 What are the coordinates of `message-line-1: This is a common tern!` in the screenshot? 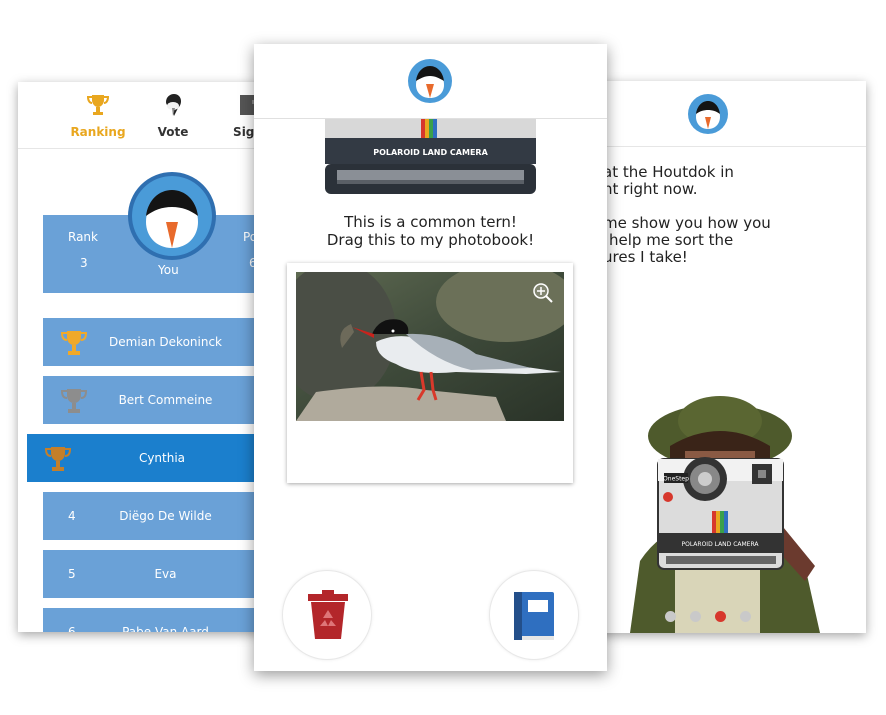 It's located at (430, 222).